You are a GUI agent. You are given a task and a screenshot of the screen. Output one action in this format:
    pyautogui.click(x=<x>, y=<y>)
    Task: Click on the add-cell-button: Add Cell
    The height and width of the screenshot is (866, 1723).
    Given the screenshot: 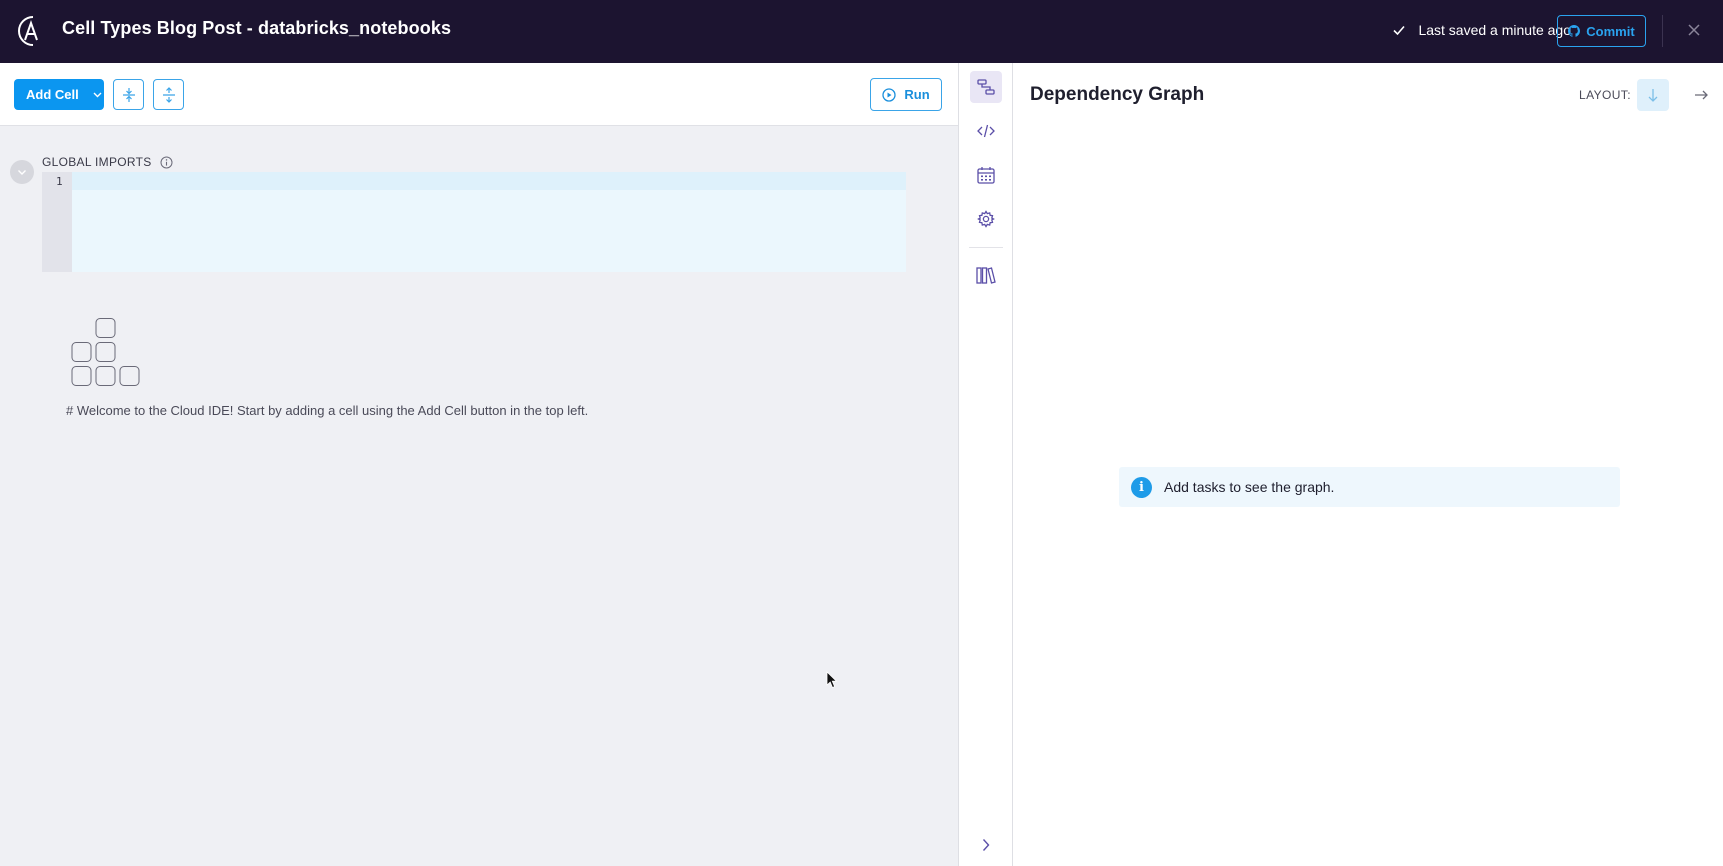 What is the action you would take?
    pyautogui.click(x=59, y=94)
    